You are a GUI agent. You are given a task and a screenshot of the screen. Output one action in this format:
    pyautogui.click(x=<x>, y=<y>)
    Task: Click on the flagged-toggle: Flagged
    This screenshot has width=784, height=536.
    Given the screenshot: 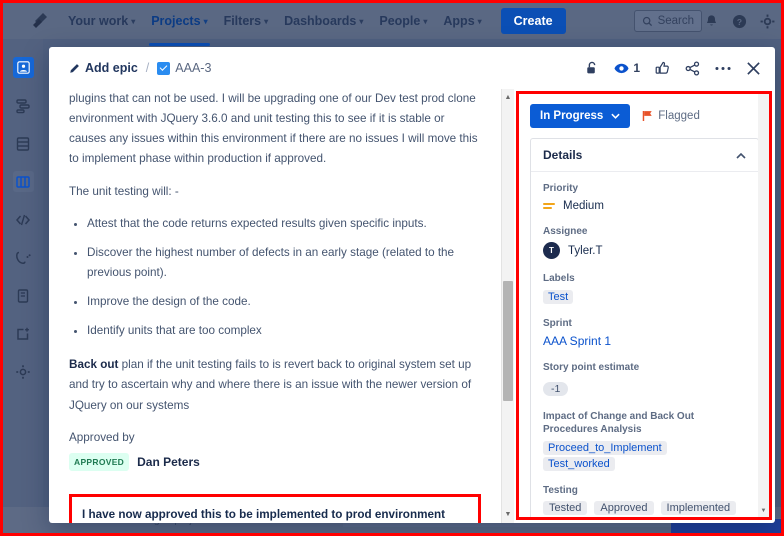 What is the action you would take?
    pyautogui.click(x=671, y=116)
    